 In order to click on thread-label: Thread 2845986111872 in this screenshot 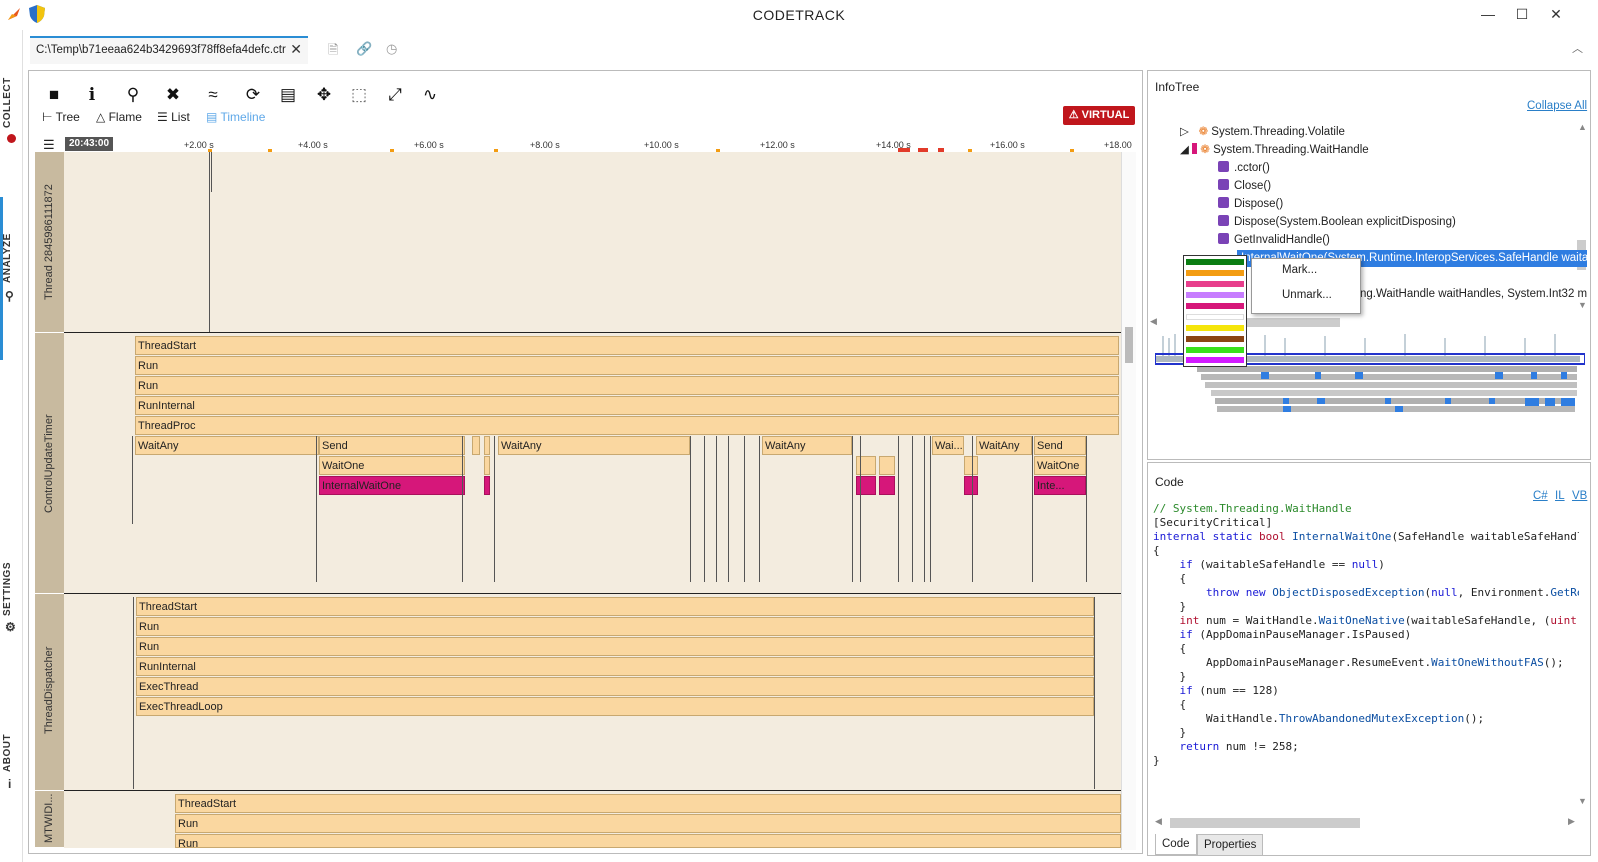, I will do `click(49, 242)`.